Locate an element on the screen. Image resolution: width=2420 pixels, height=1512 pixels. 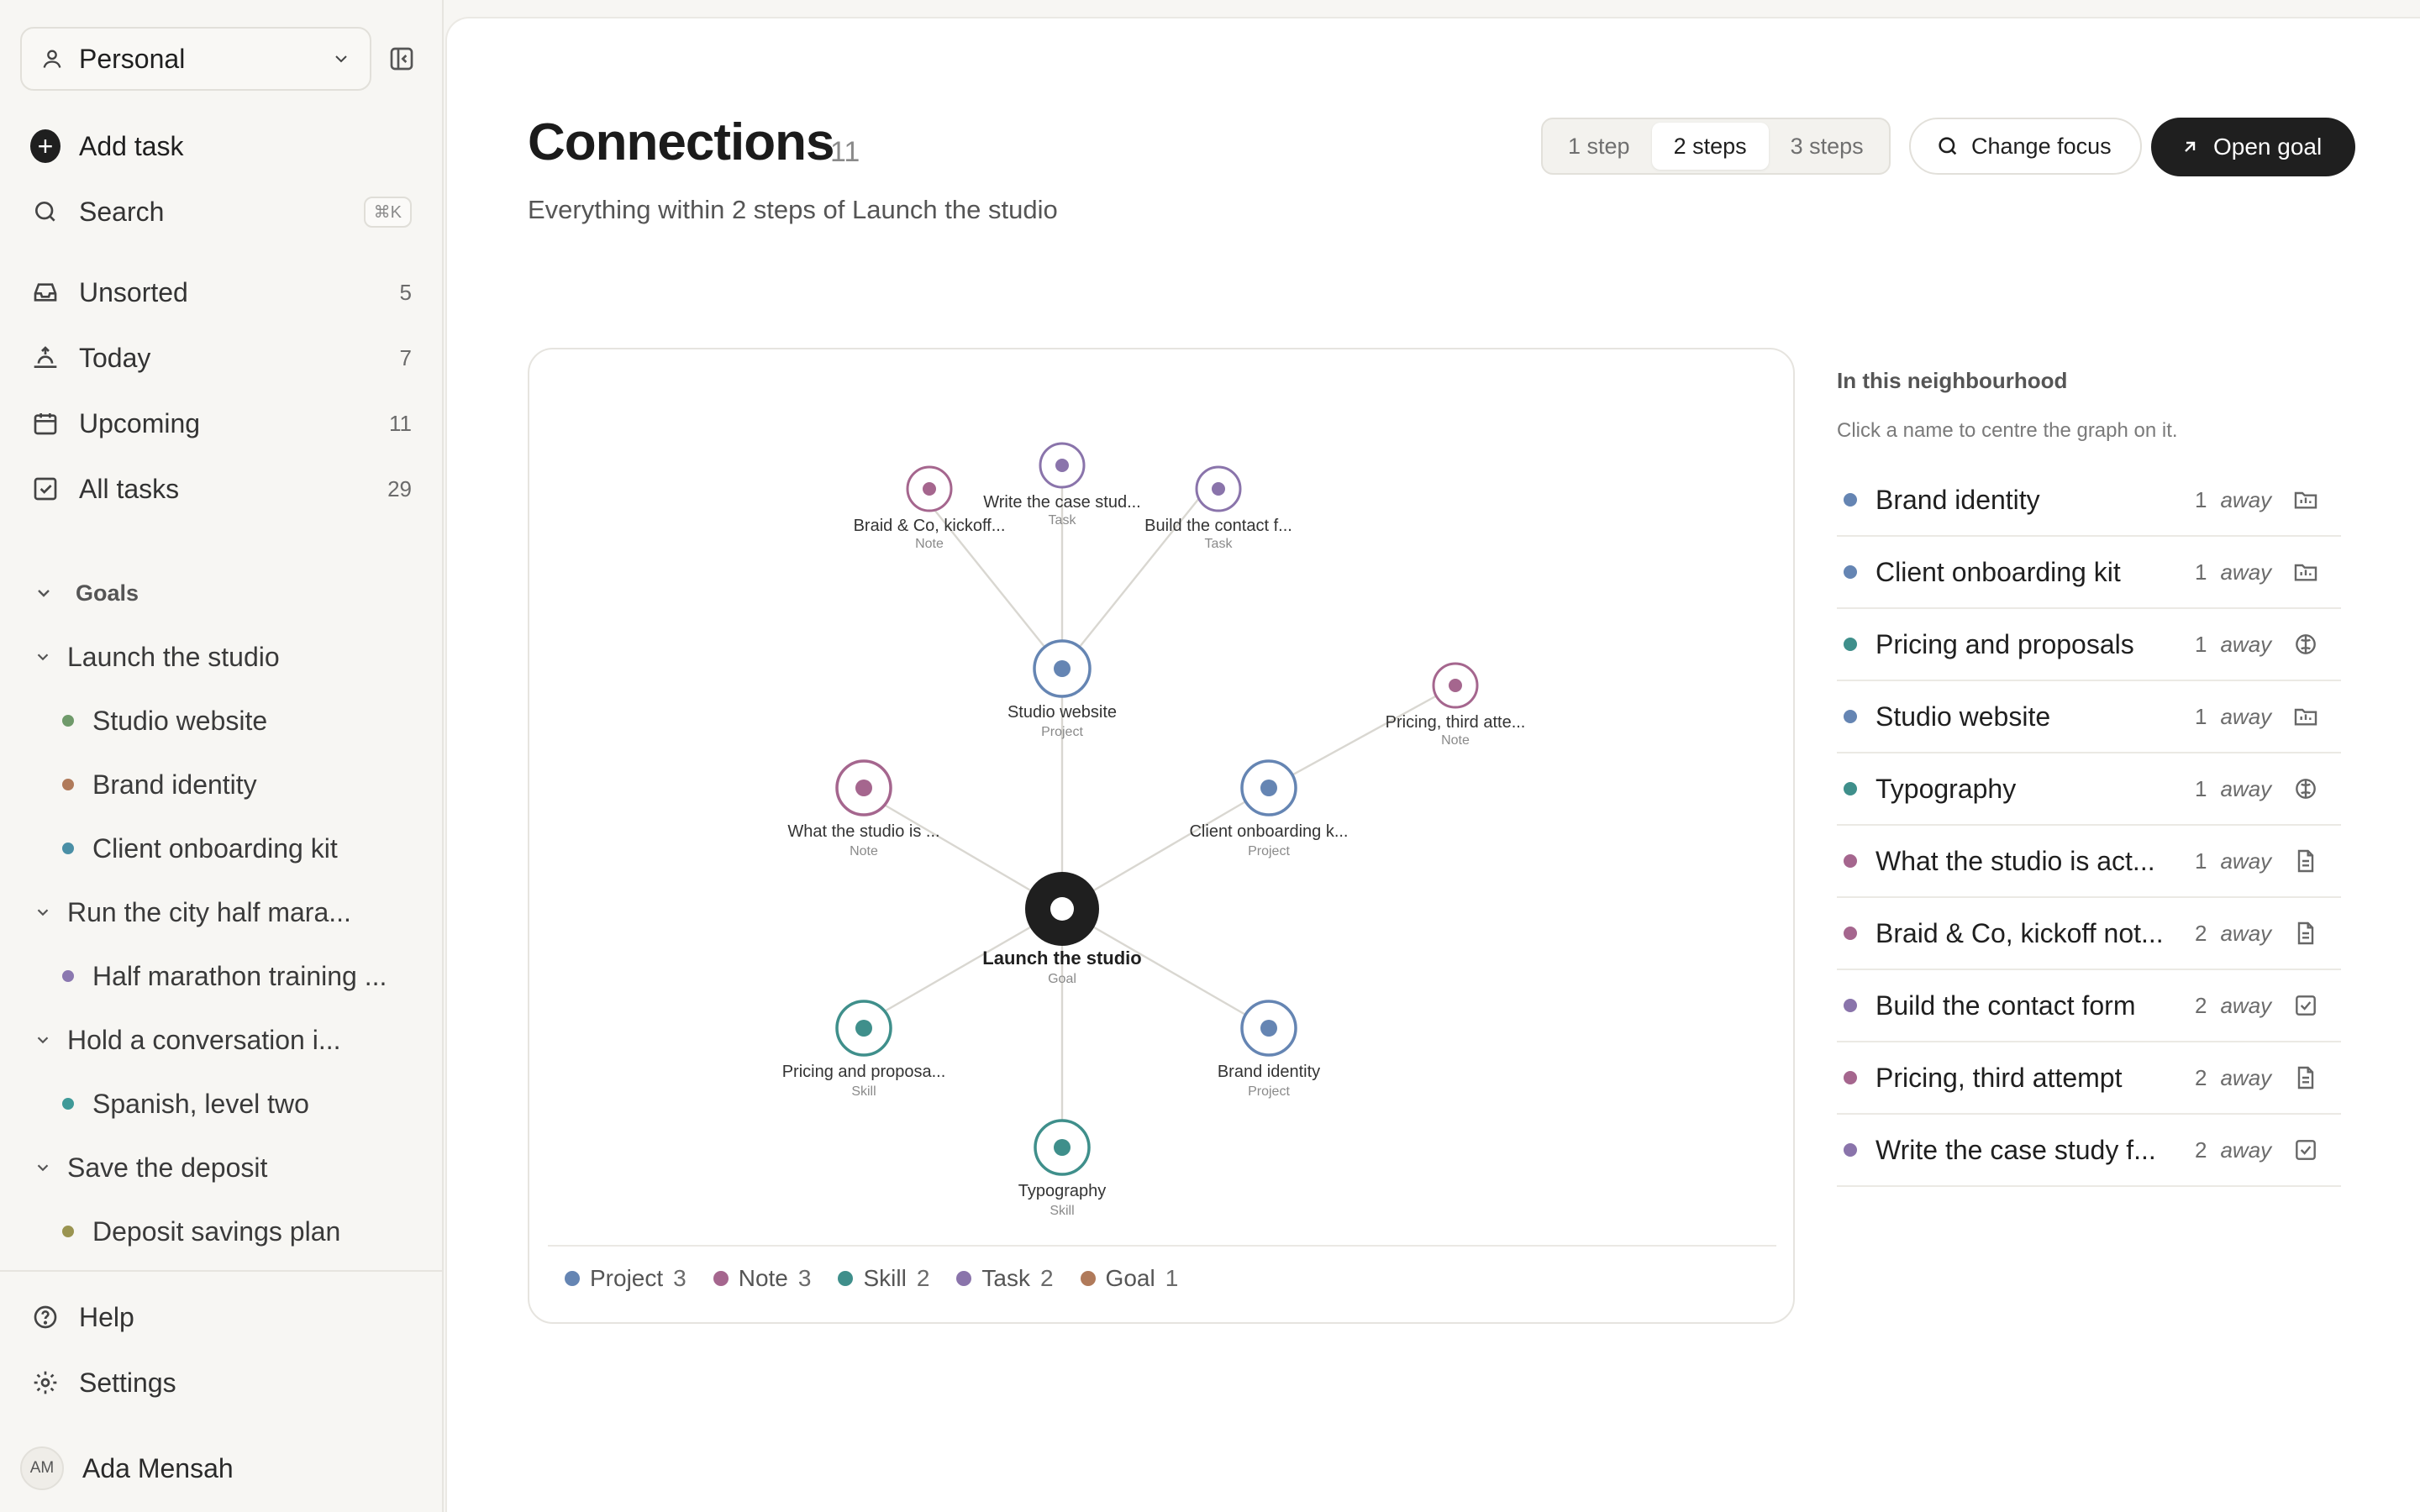
collapse-sidebar-icon is located at coordinates (401, 58).